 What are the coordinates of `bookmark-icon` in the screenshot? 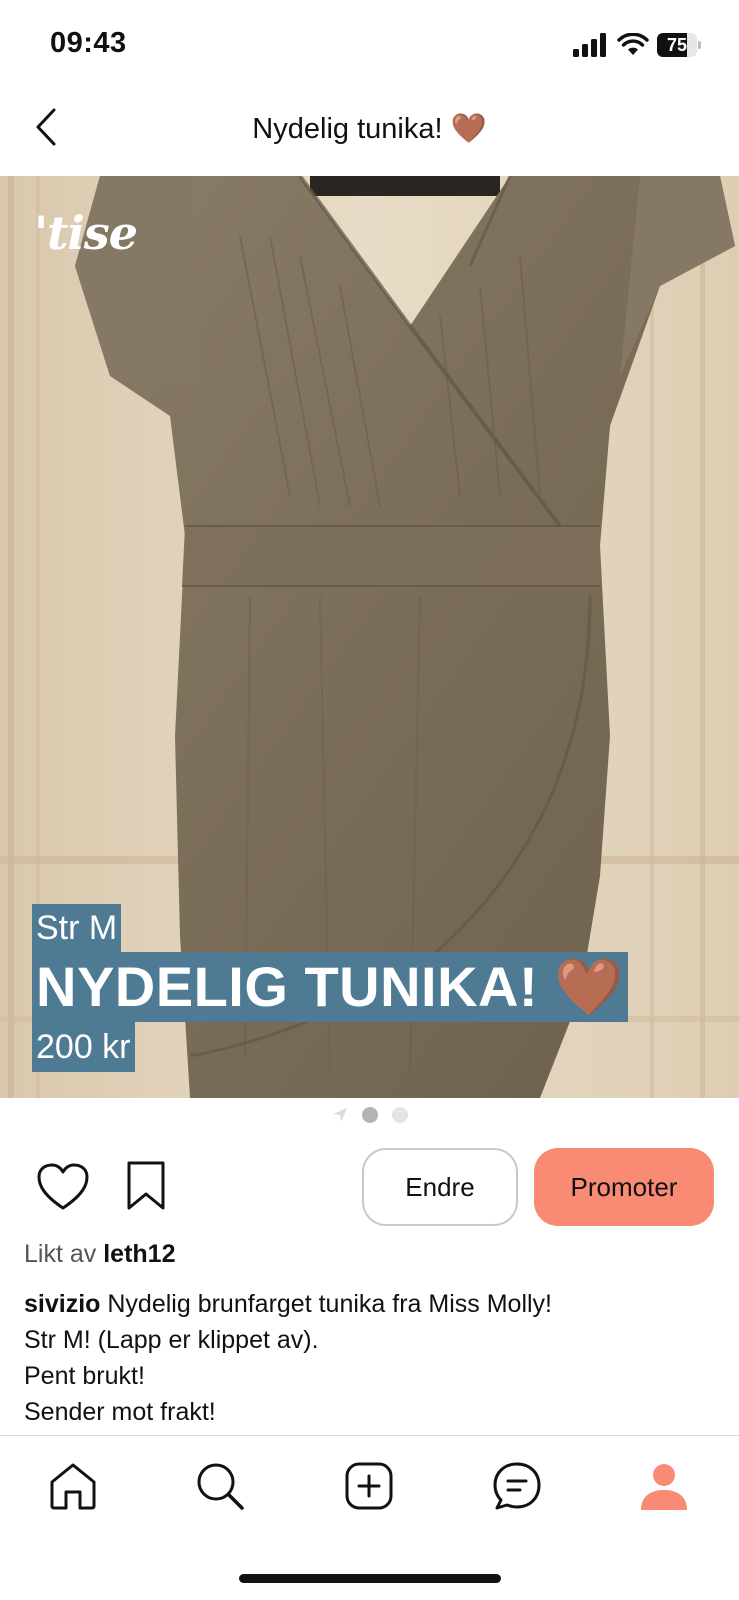 It's located at (146, 1185).